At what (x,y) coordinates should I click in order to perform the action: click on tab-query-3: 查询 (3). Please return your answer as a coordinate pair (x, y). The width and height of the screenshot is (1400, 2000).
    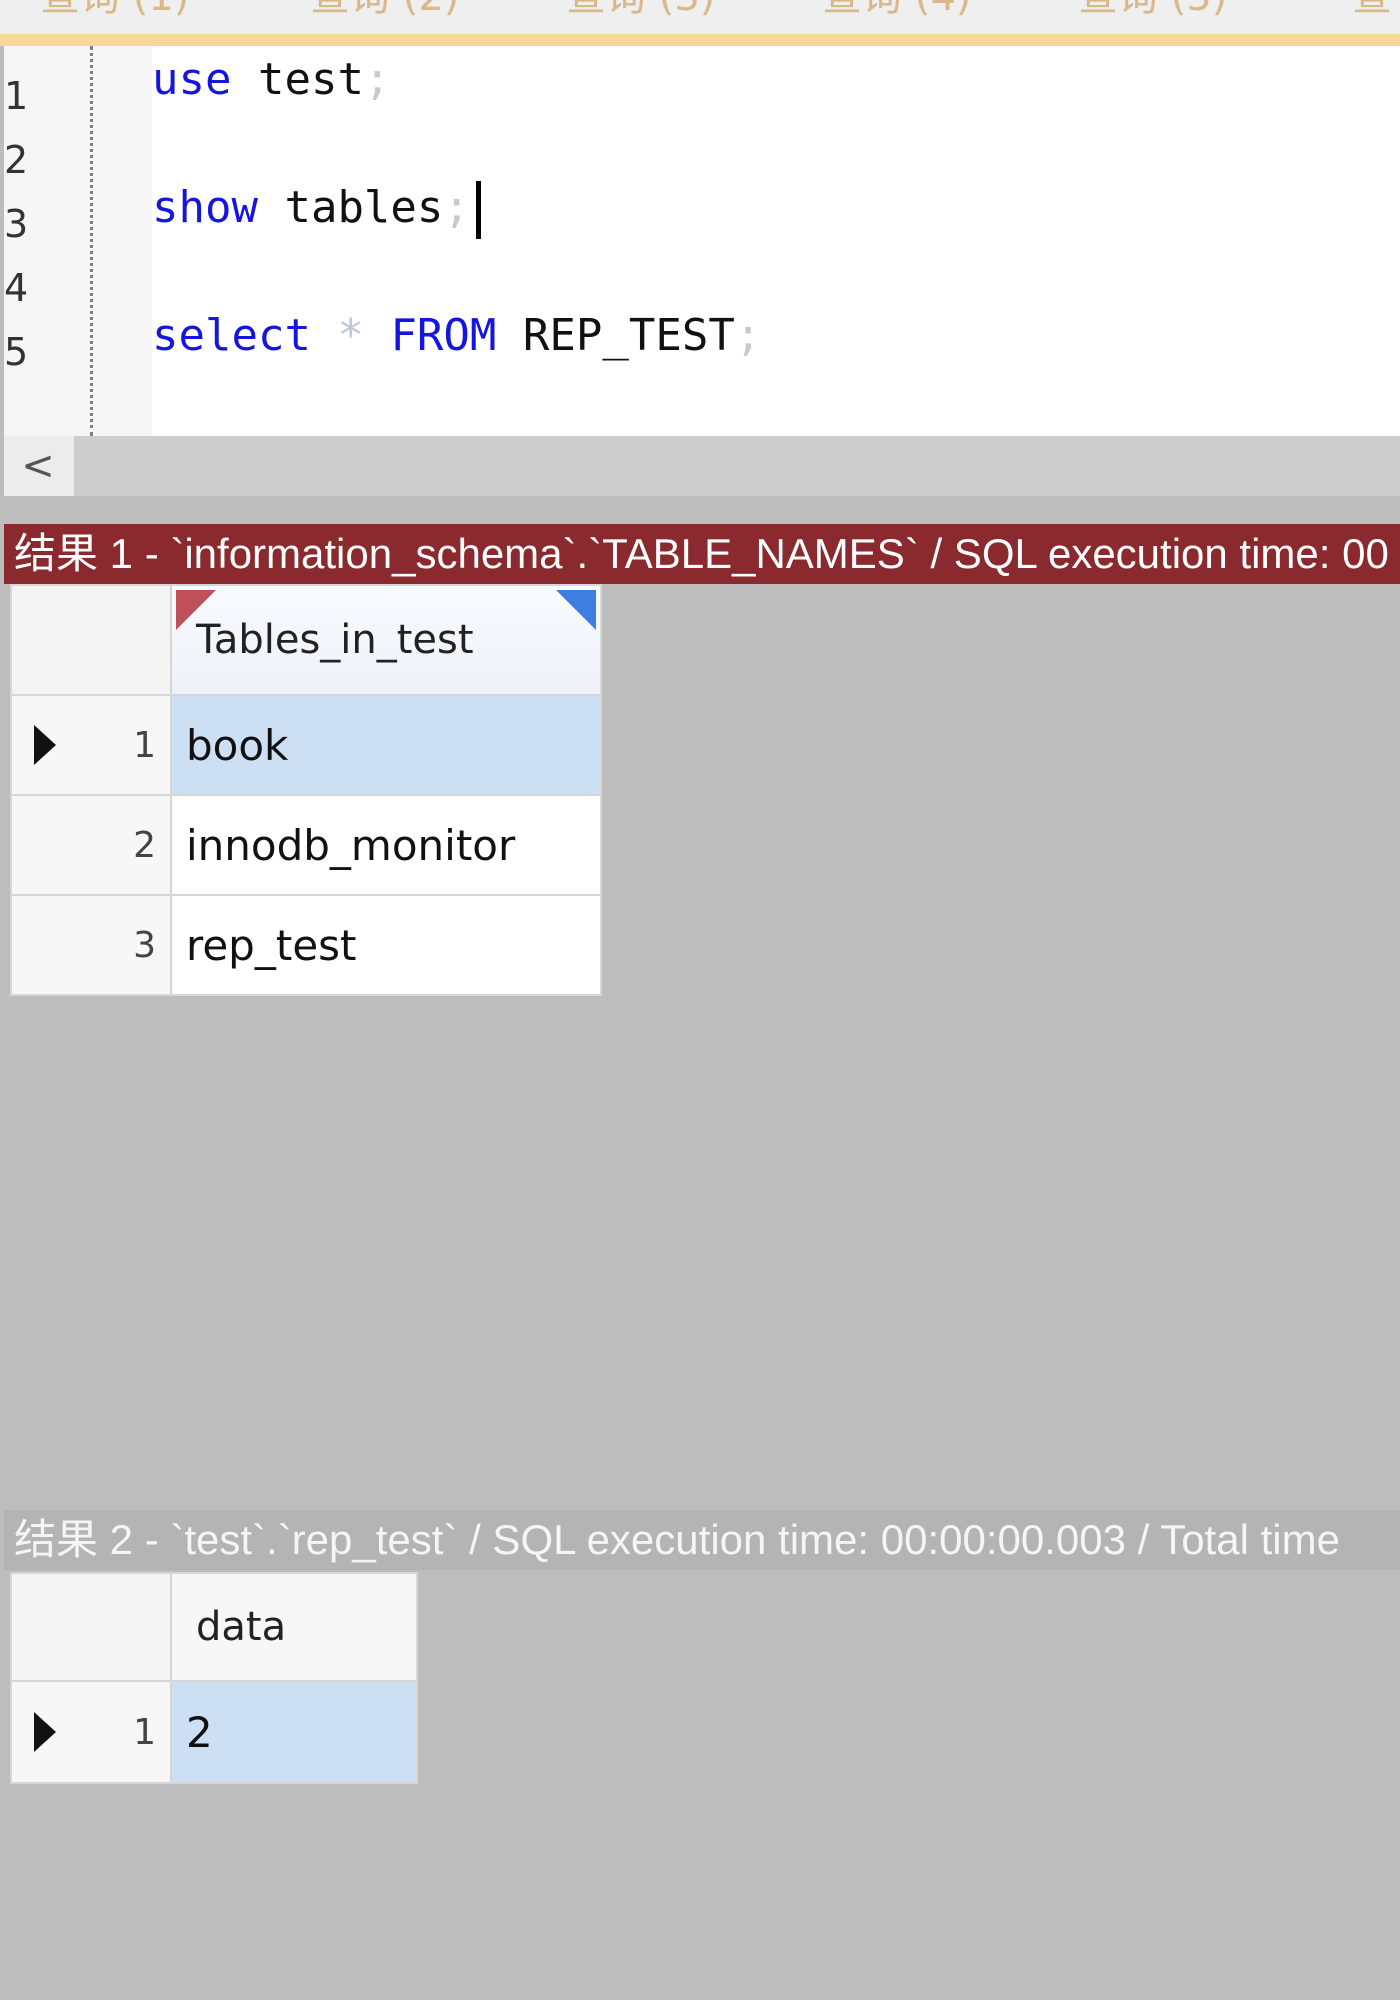
    Looking at the image, I should click on (640, 10).